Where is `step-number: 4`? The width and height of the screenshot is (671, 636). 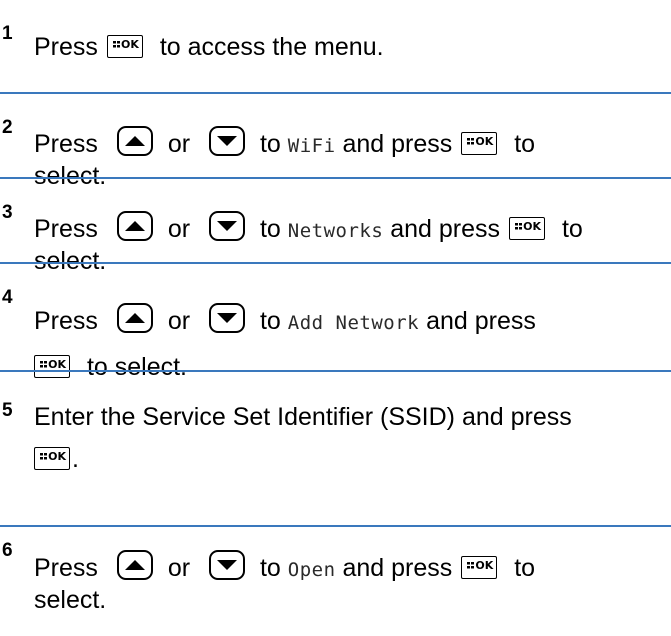
step-number: 4 is located at coordinates (7, 297).